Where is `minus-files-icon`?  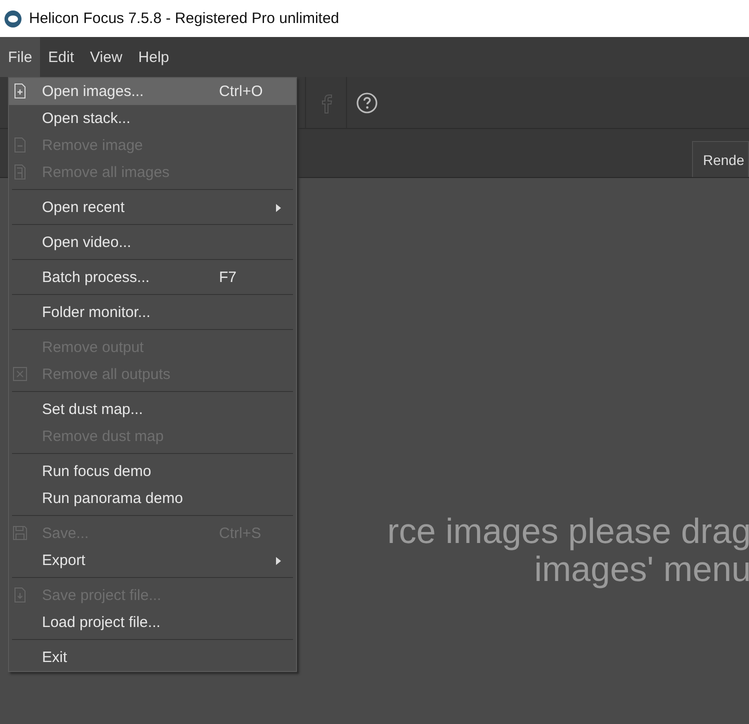 minus-files-icon is located at coordinates (20, 172).